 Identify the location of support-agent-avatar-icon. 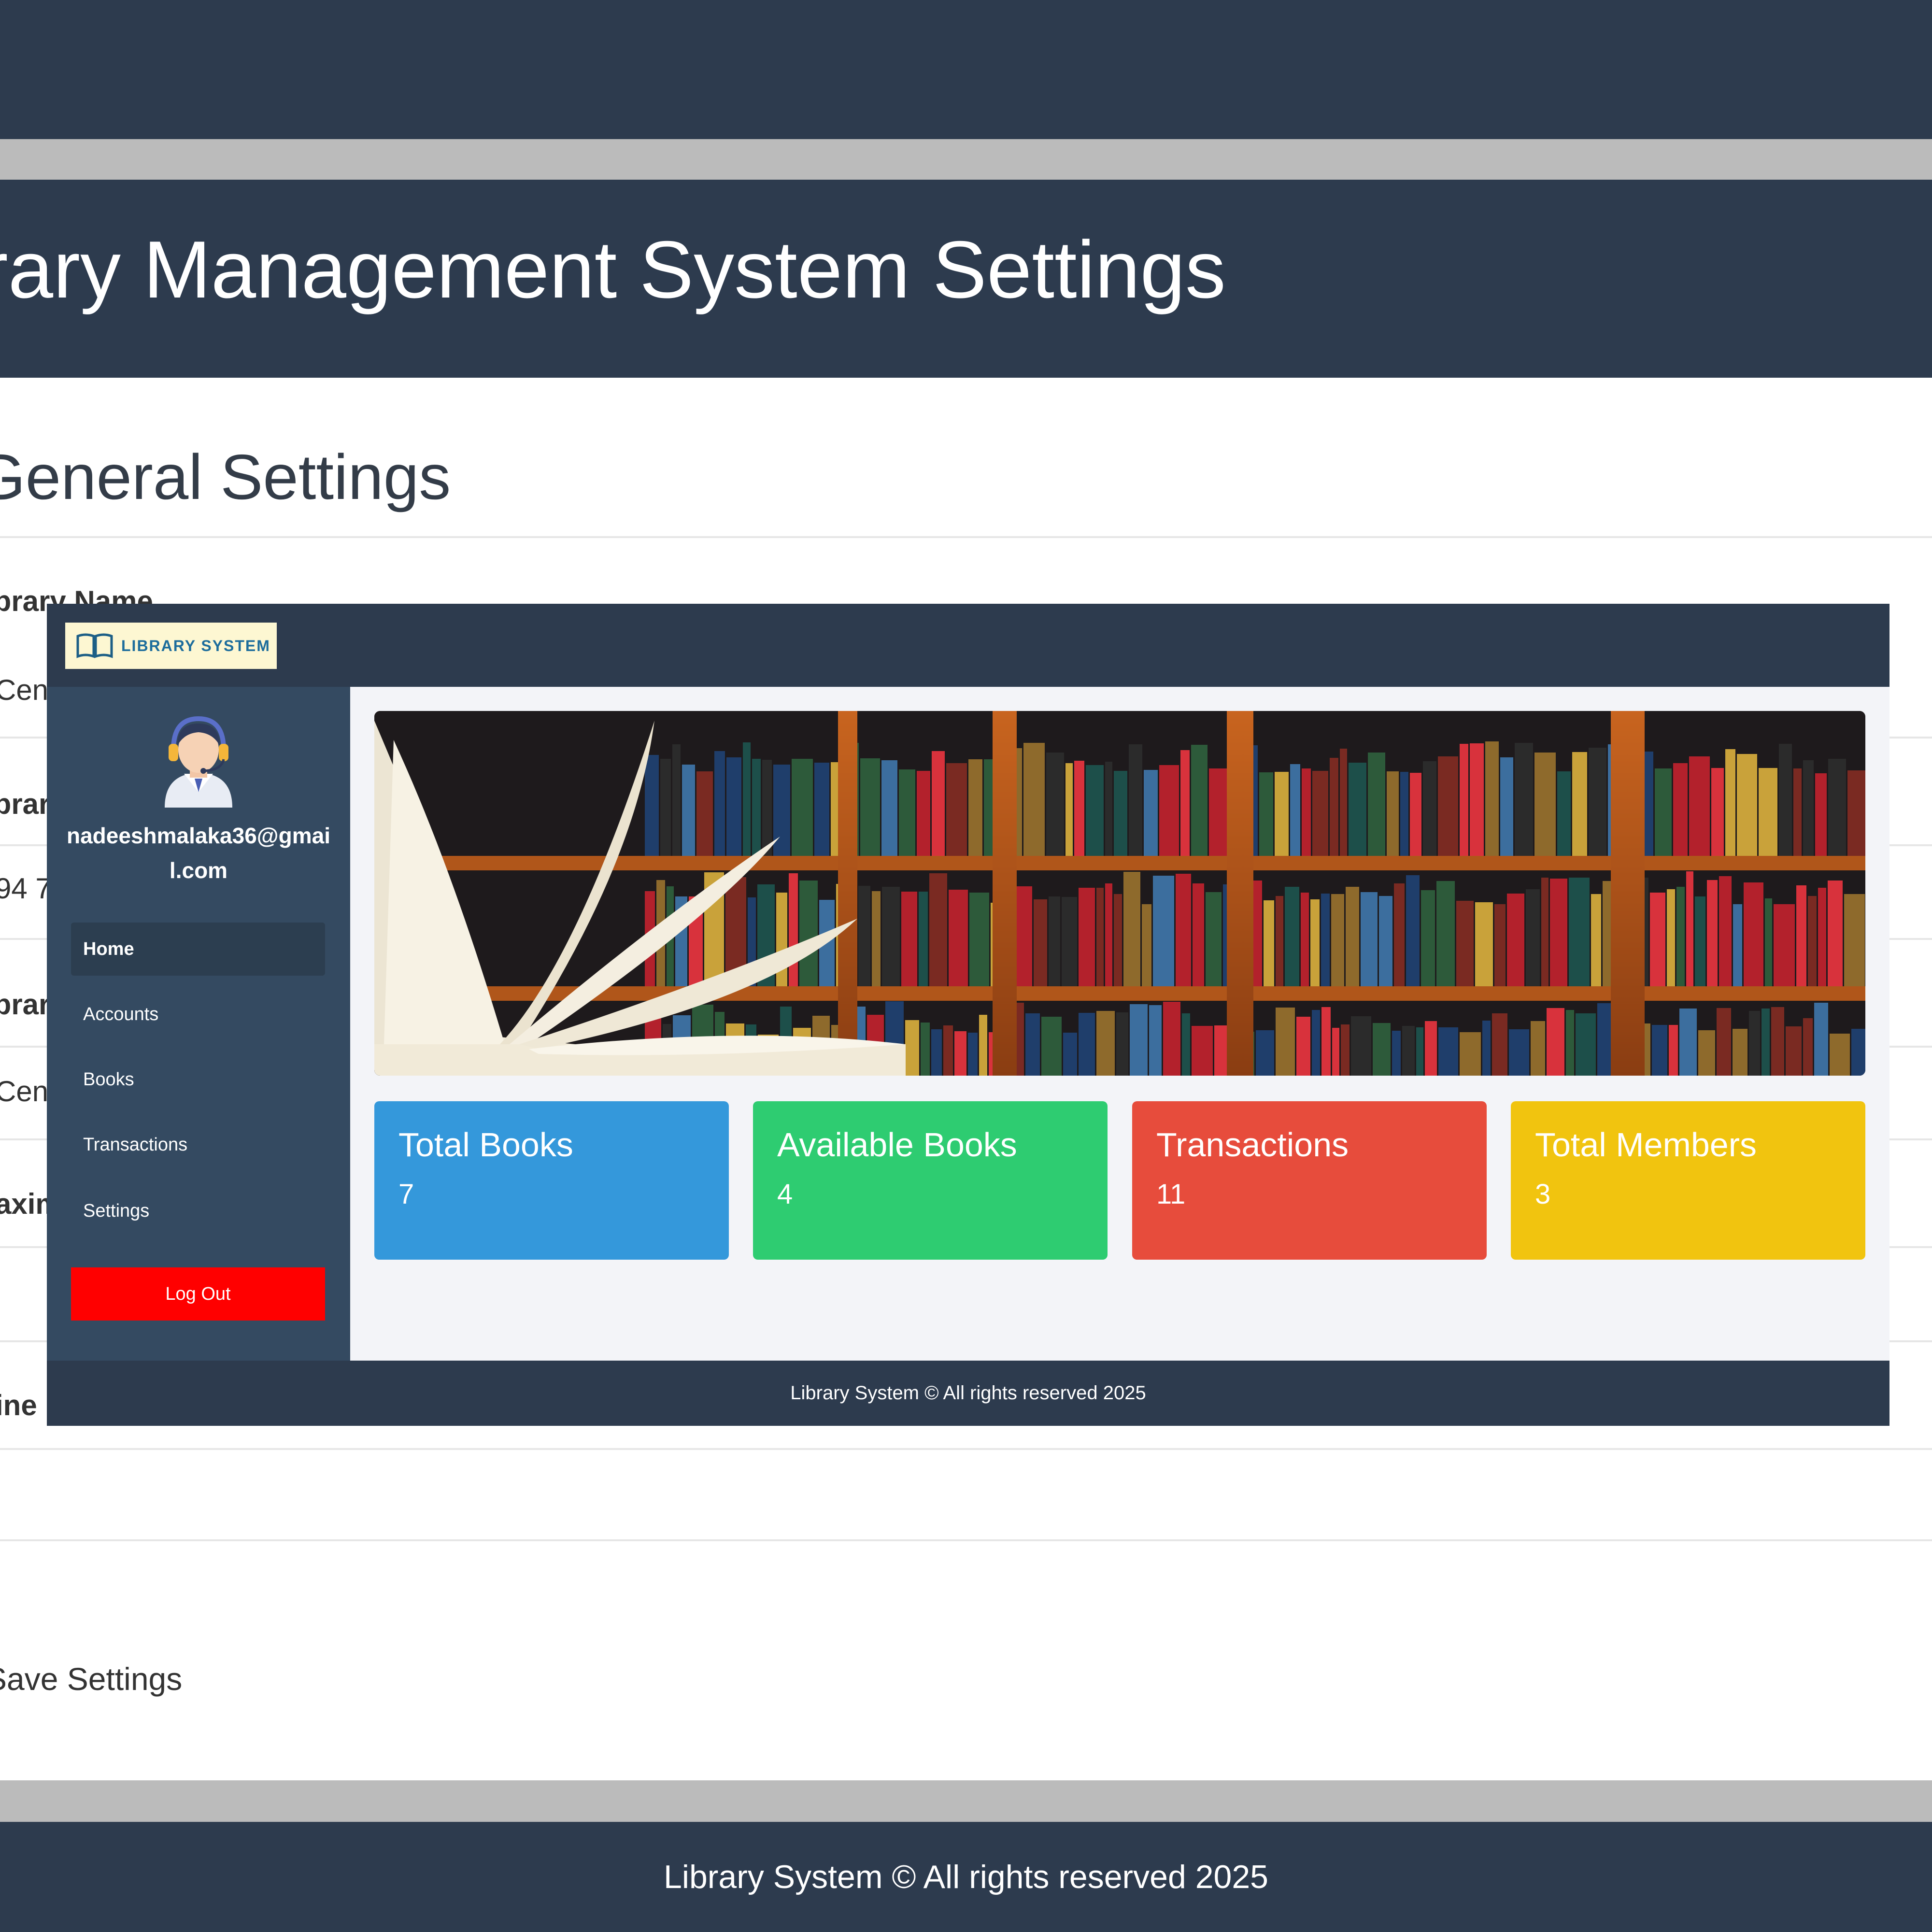
(198, 762).